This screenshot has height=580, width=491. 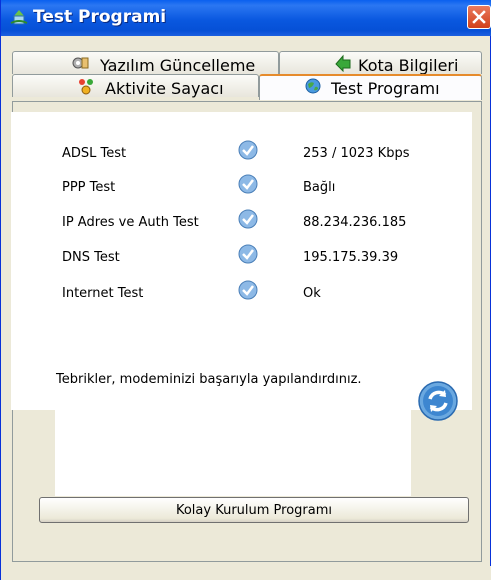 I want to click on close-icon, so click(x=479, y=17).